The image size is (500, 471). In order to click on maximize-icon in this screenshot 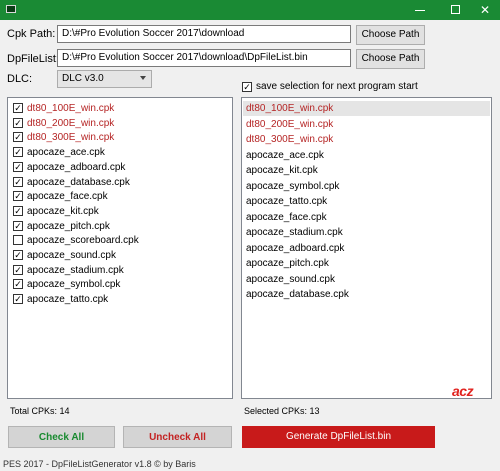, I will do `click(455, 9)`.